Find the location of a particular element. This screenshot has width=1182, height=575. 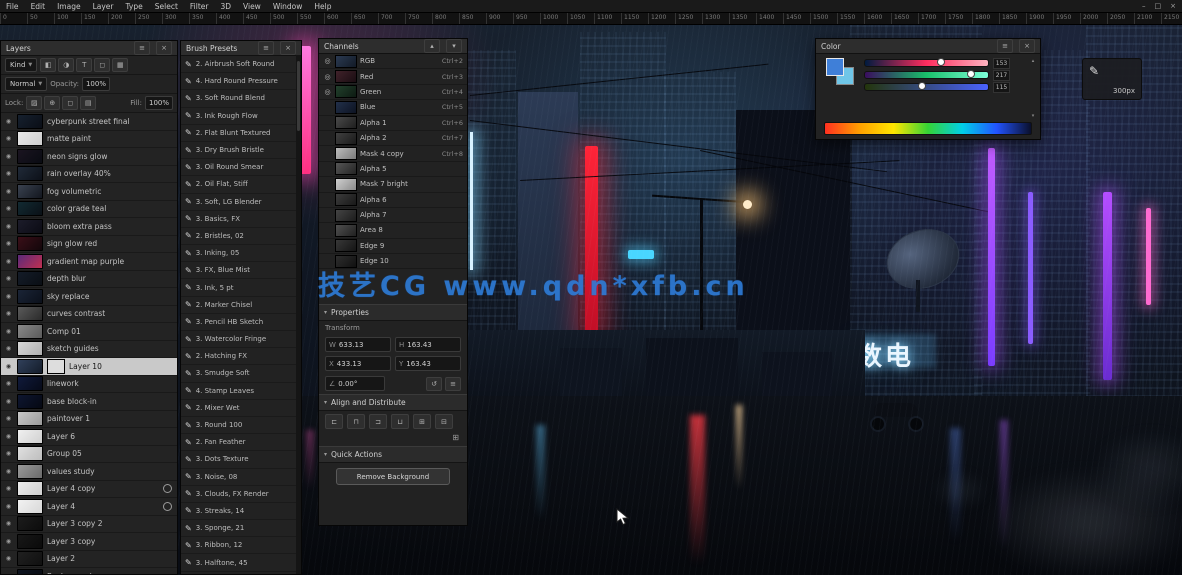

channel-row: Mask 7 bright is located at coordinates (393, 185).